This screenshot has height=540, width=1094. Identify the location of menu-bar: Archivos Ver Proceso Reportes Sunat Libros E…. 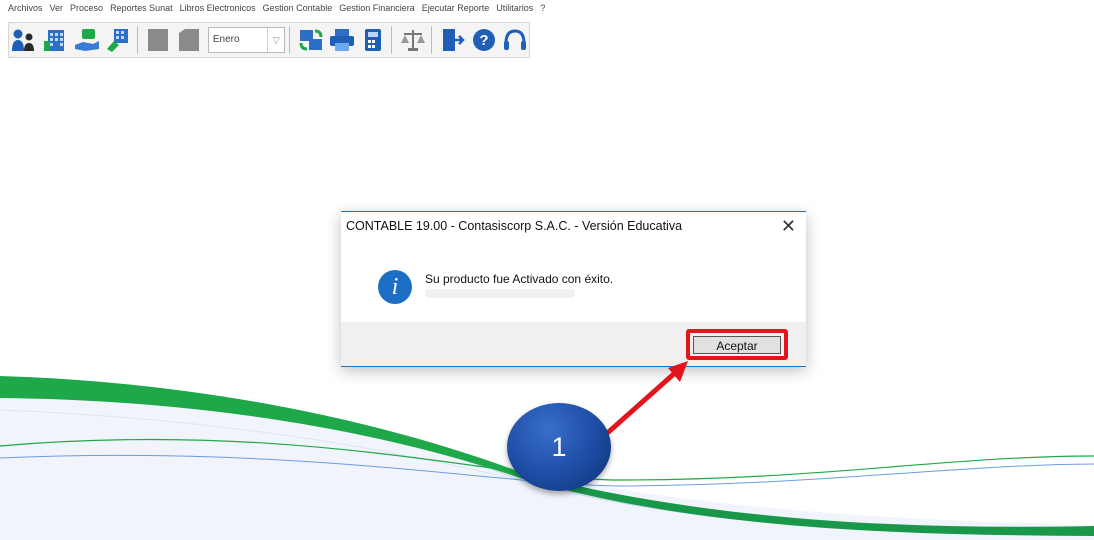
(547, 8).